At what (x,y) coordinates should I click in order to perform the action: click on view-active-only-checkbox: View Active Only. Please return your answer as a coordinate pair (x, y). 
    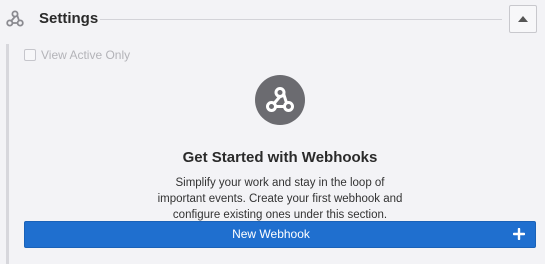
    Looking at the image, I should click on (77, 55).